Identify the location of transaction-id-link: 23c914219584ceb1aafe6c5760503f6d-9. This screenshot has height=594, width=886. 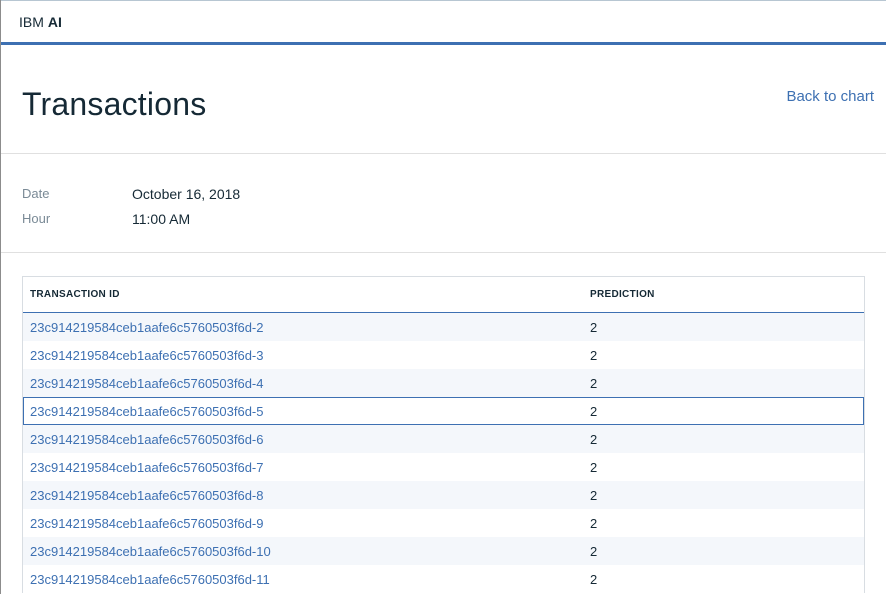
(303, 523).